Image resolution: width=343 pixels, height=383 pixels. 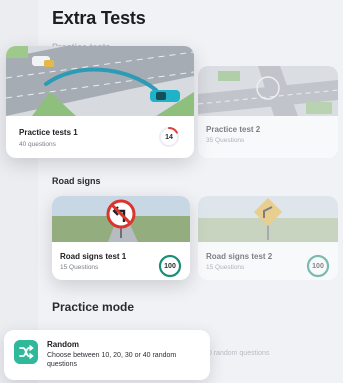 I want to click on section-heading-practice-mode: Practice mode, so click(x=93, y=307).